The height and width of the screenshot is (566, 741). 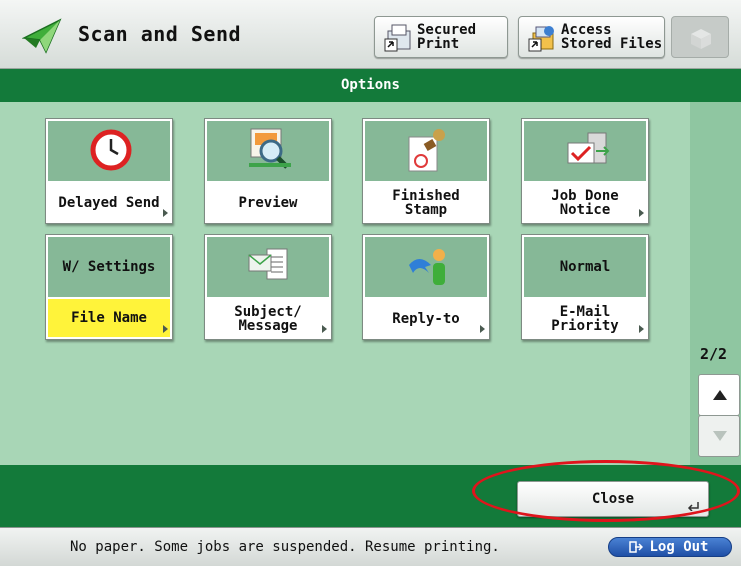 I want to click on secured-print-button: Secured Print, so click(x=441, y=37).